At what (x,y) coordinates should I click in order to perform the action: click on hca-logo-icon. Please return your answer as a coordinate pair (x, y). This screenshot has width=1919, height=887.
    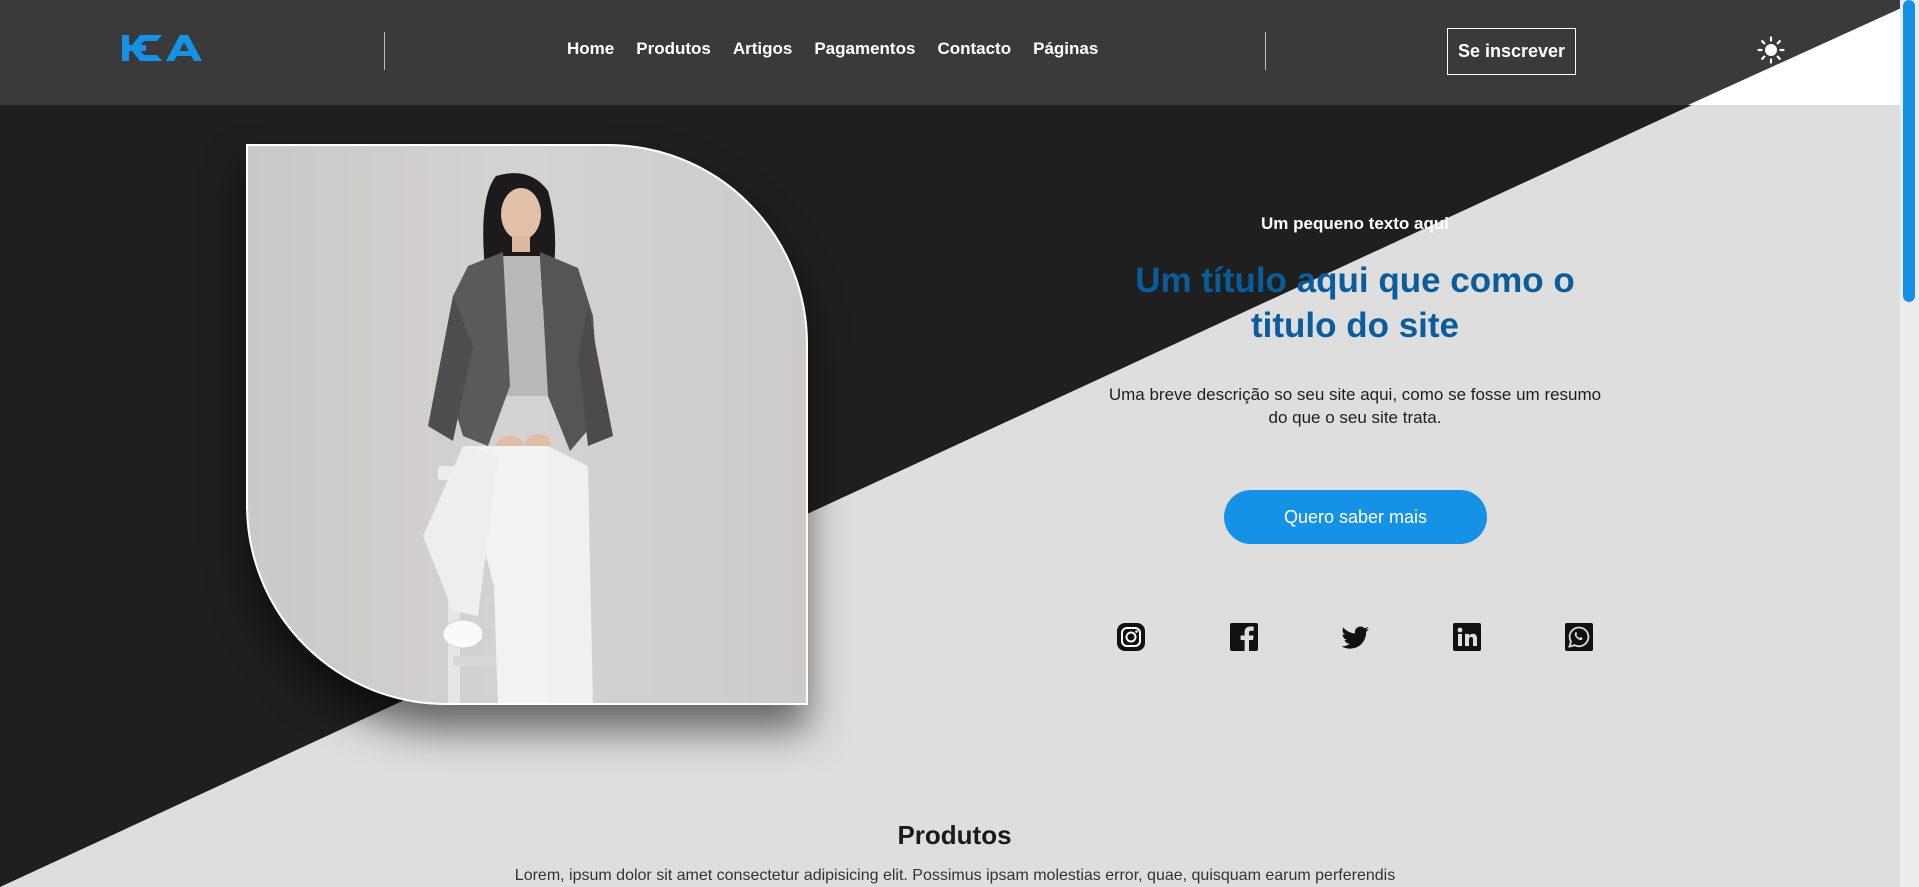
    Looking at the image, I should click on (162, 48).